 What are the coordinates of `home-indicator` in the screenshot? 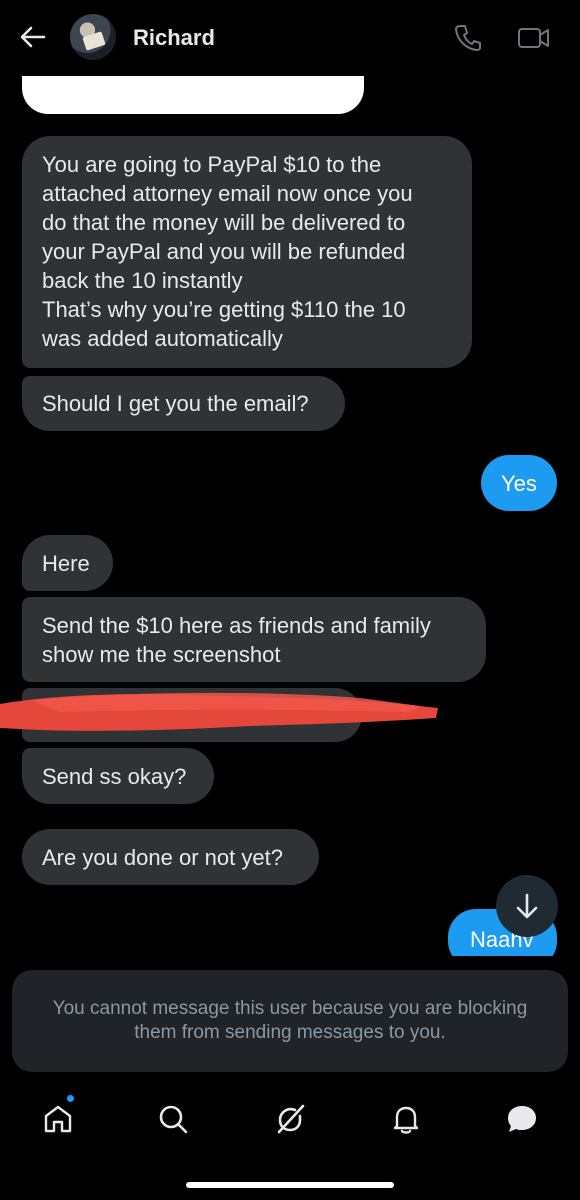 It's located at (290, 1185).